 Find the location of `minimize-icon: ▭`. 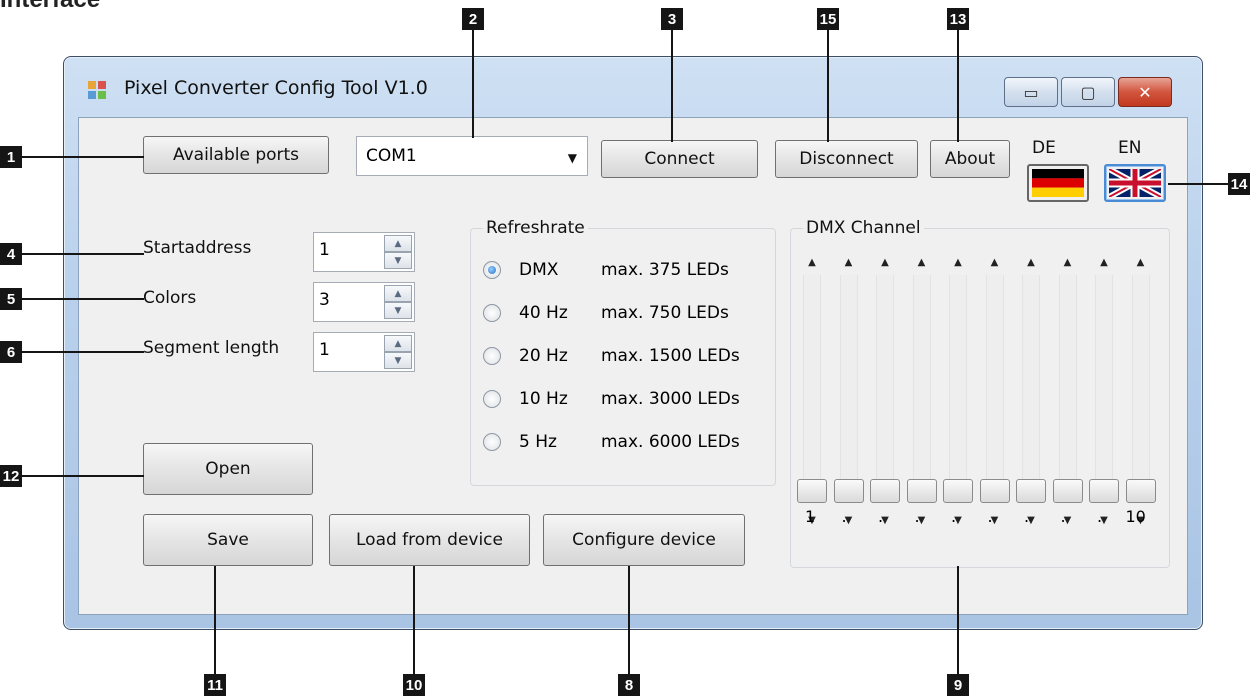

minimize-icon: ▭ is located at coordinates (1031, 92).